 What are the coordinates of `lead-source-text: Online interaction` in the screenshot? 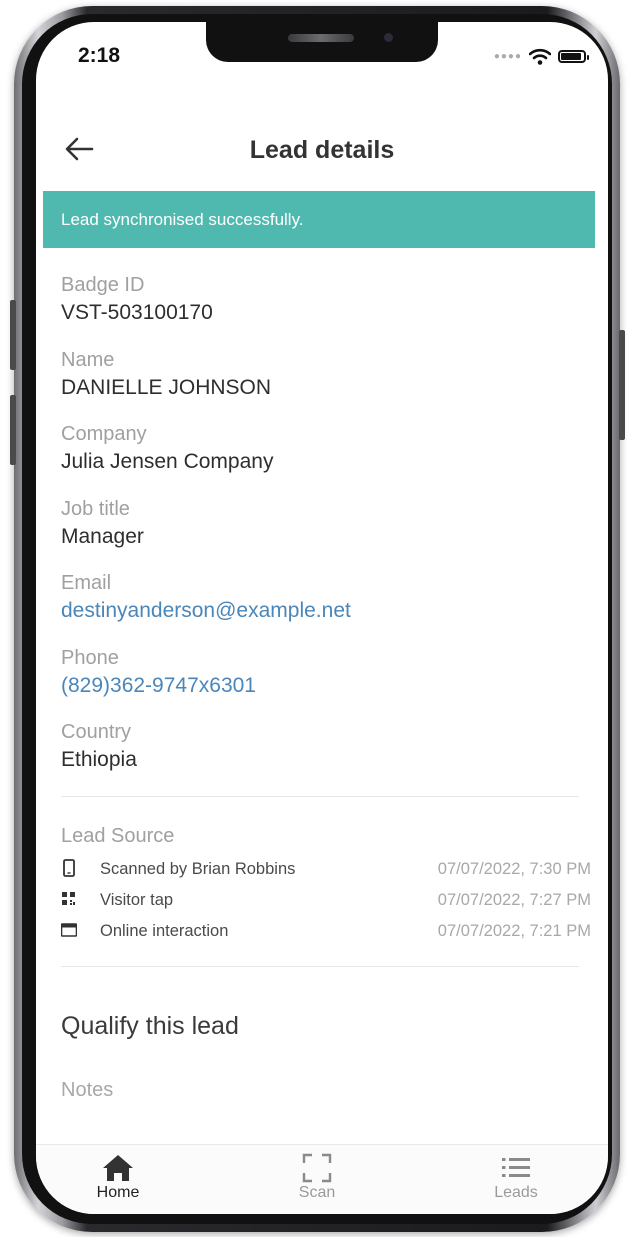 It's located at (164, 931).